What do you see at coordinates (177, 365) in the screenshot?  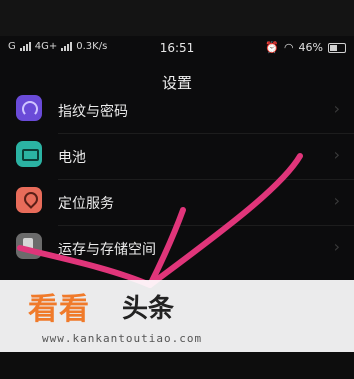 I see `bottom-strip` at bounding box center [177, 365].